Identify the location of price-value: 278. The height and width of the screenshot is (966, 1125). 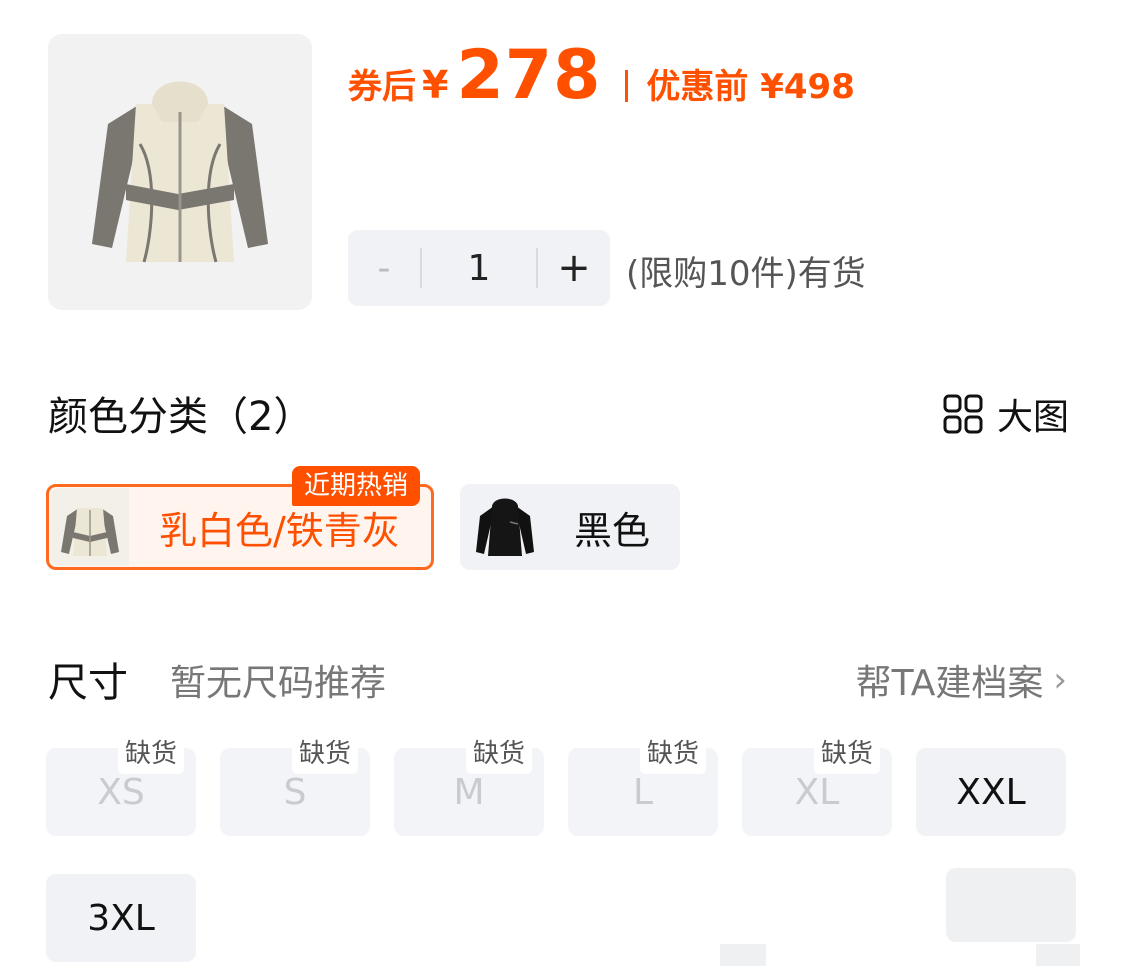
(529, 75).